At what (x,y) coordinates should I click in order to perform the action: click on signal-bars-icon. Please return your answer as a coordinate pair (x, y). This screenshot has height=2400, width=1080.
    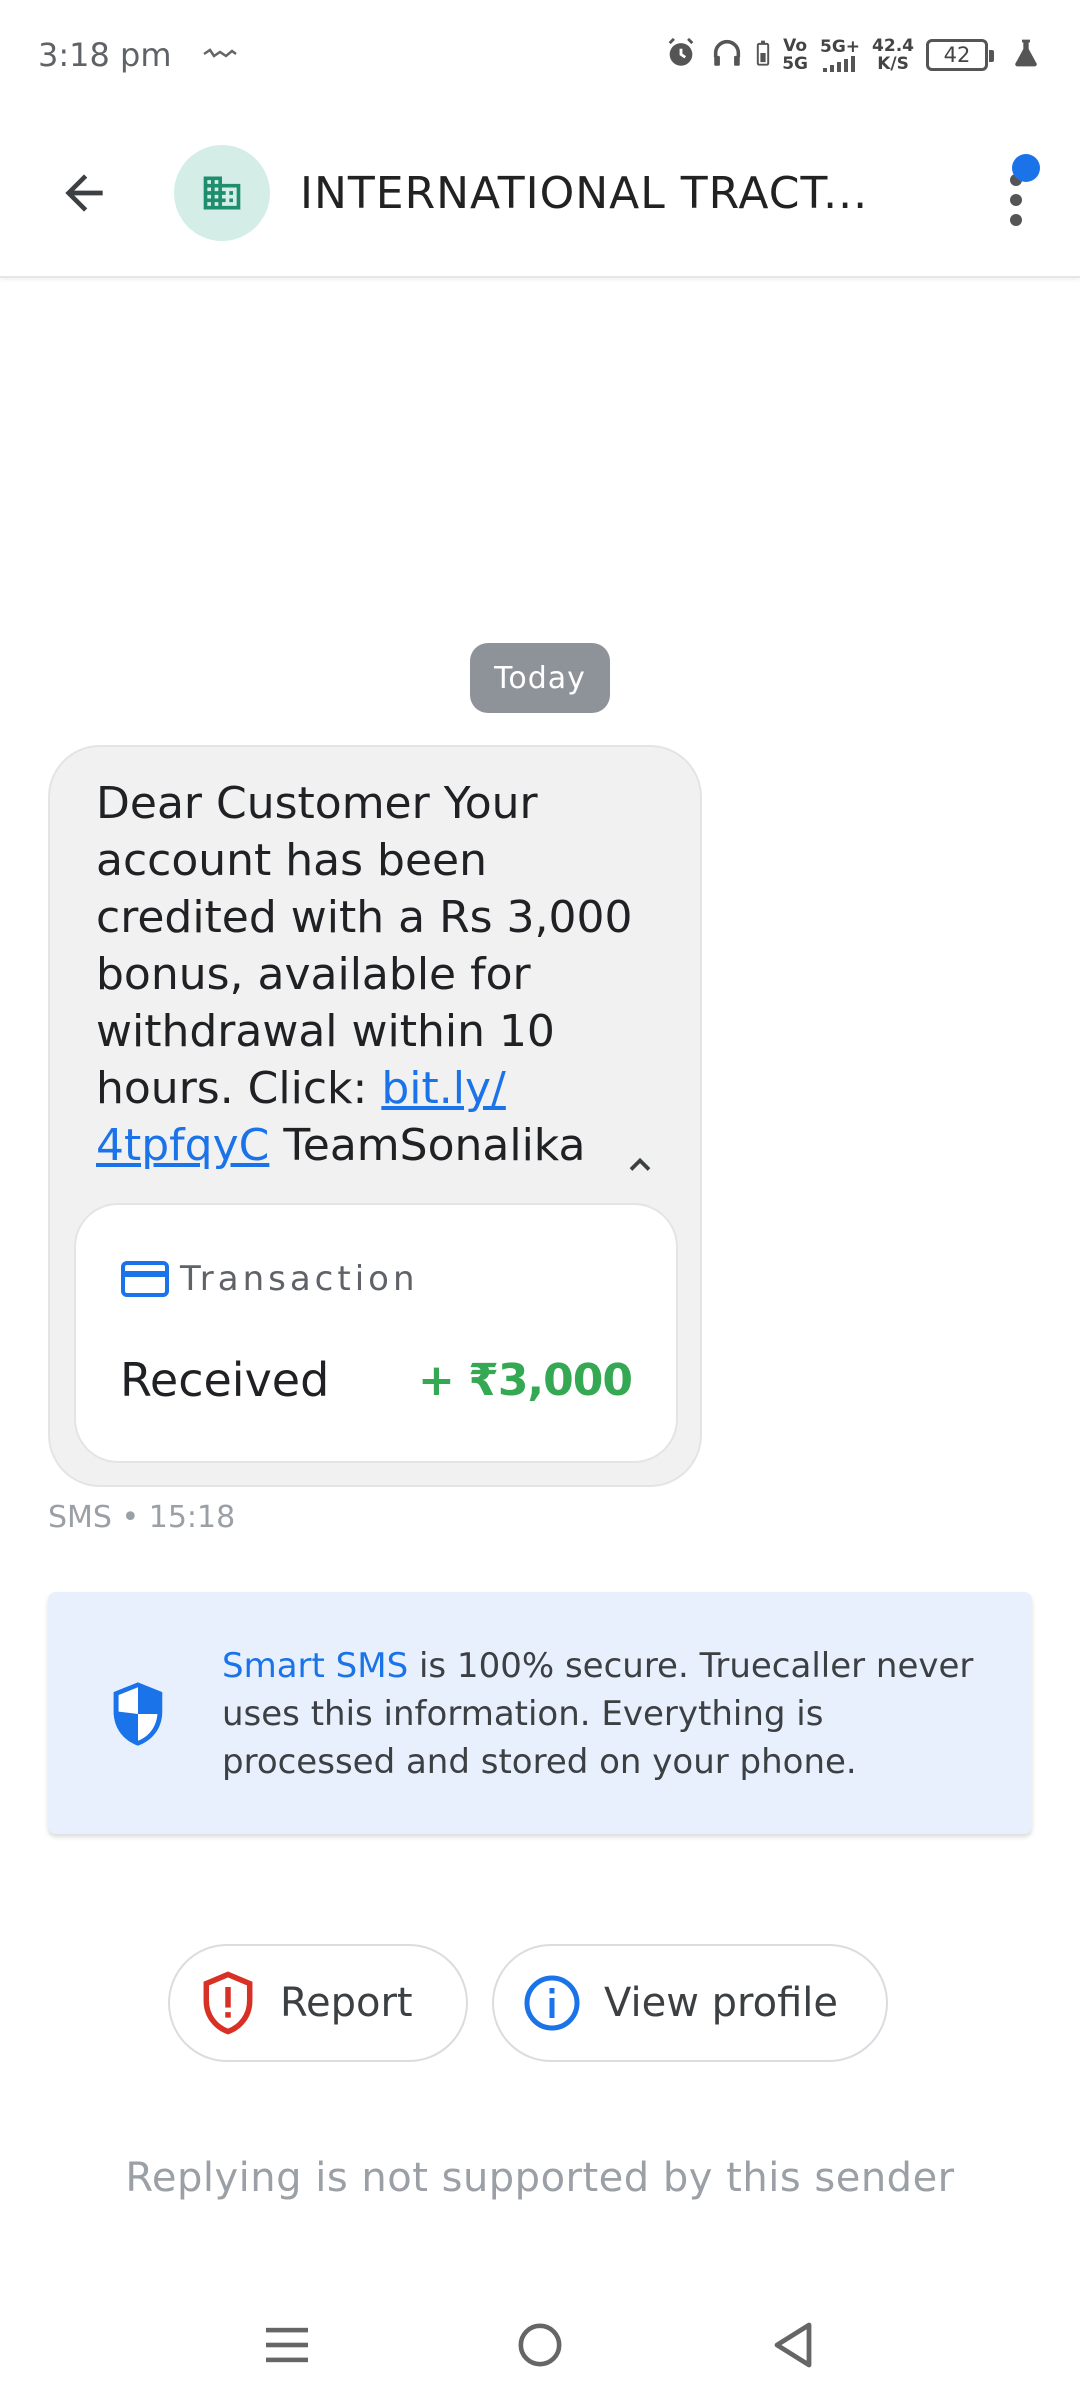
    Looking at the image, I should click on (839, 64).